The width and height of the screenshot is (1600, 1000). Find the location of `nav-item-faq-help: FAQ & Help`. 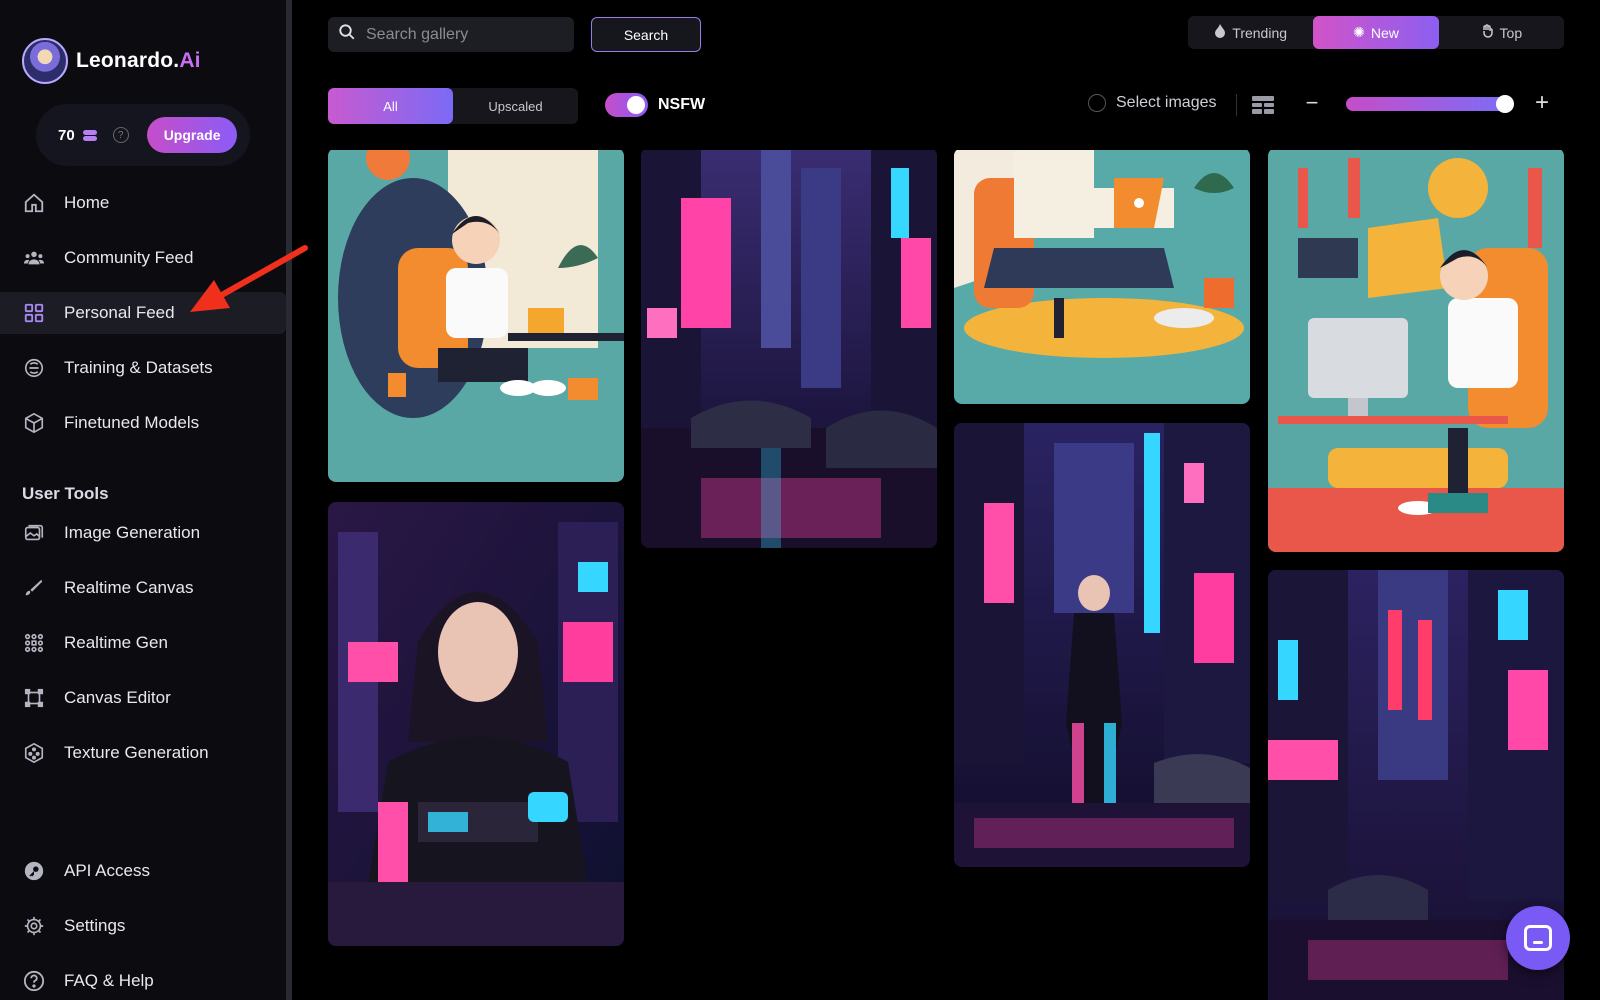

nav-item-faq-help: FAQ & Help is located at coordinates (143, 980).